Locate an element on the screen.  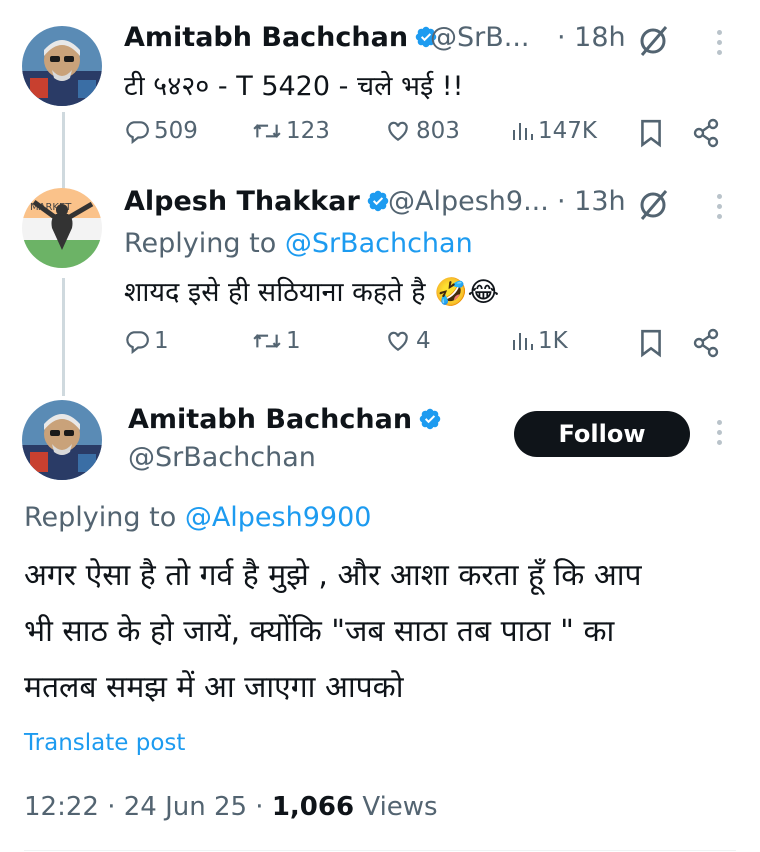
replying-to: Replying to @Alpesh9900 is located at coordinates (197, 517).